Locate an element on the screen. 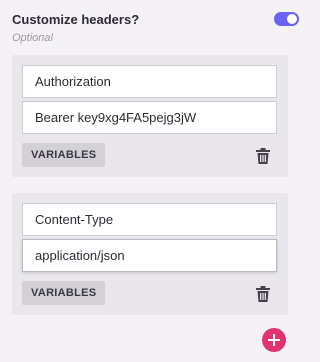 This screenshot has height=362, width=320. customize-headers-row: Customize headers? is located at coordinates (155, 20).